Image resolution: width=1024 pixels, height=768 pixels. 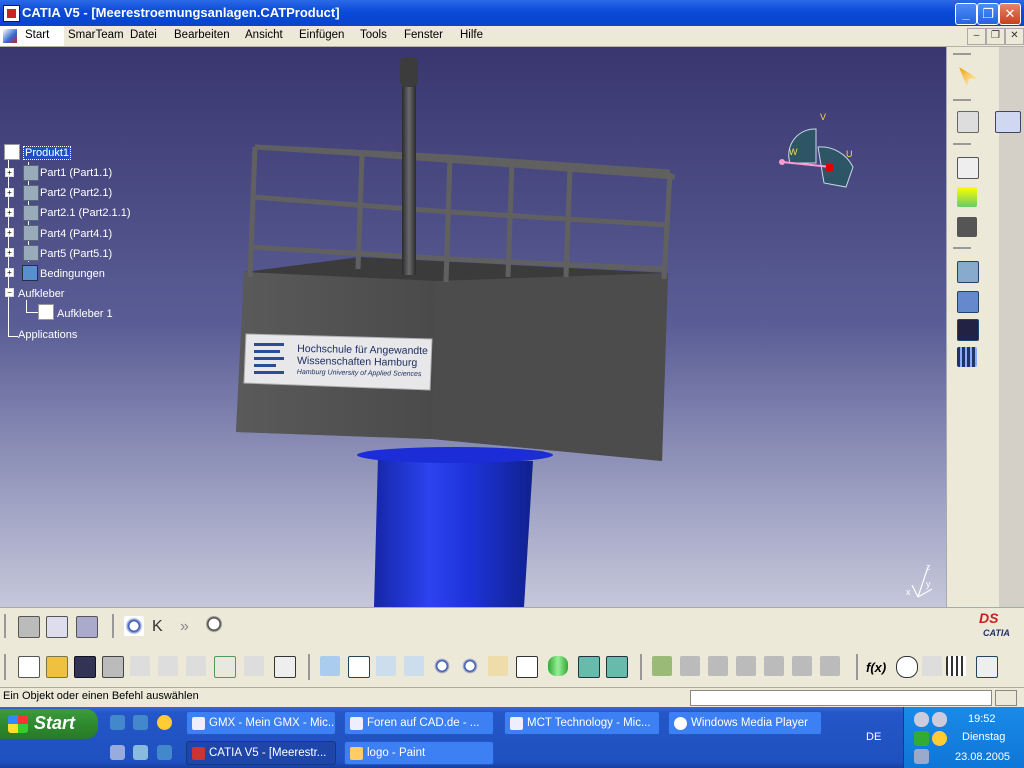 I want to click on tree-item-aufkleber-1: Aufkleber 1, so click(x=85, y=314).